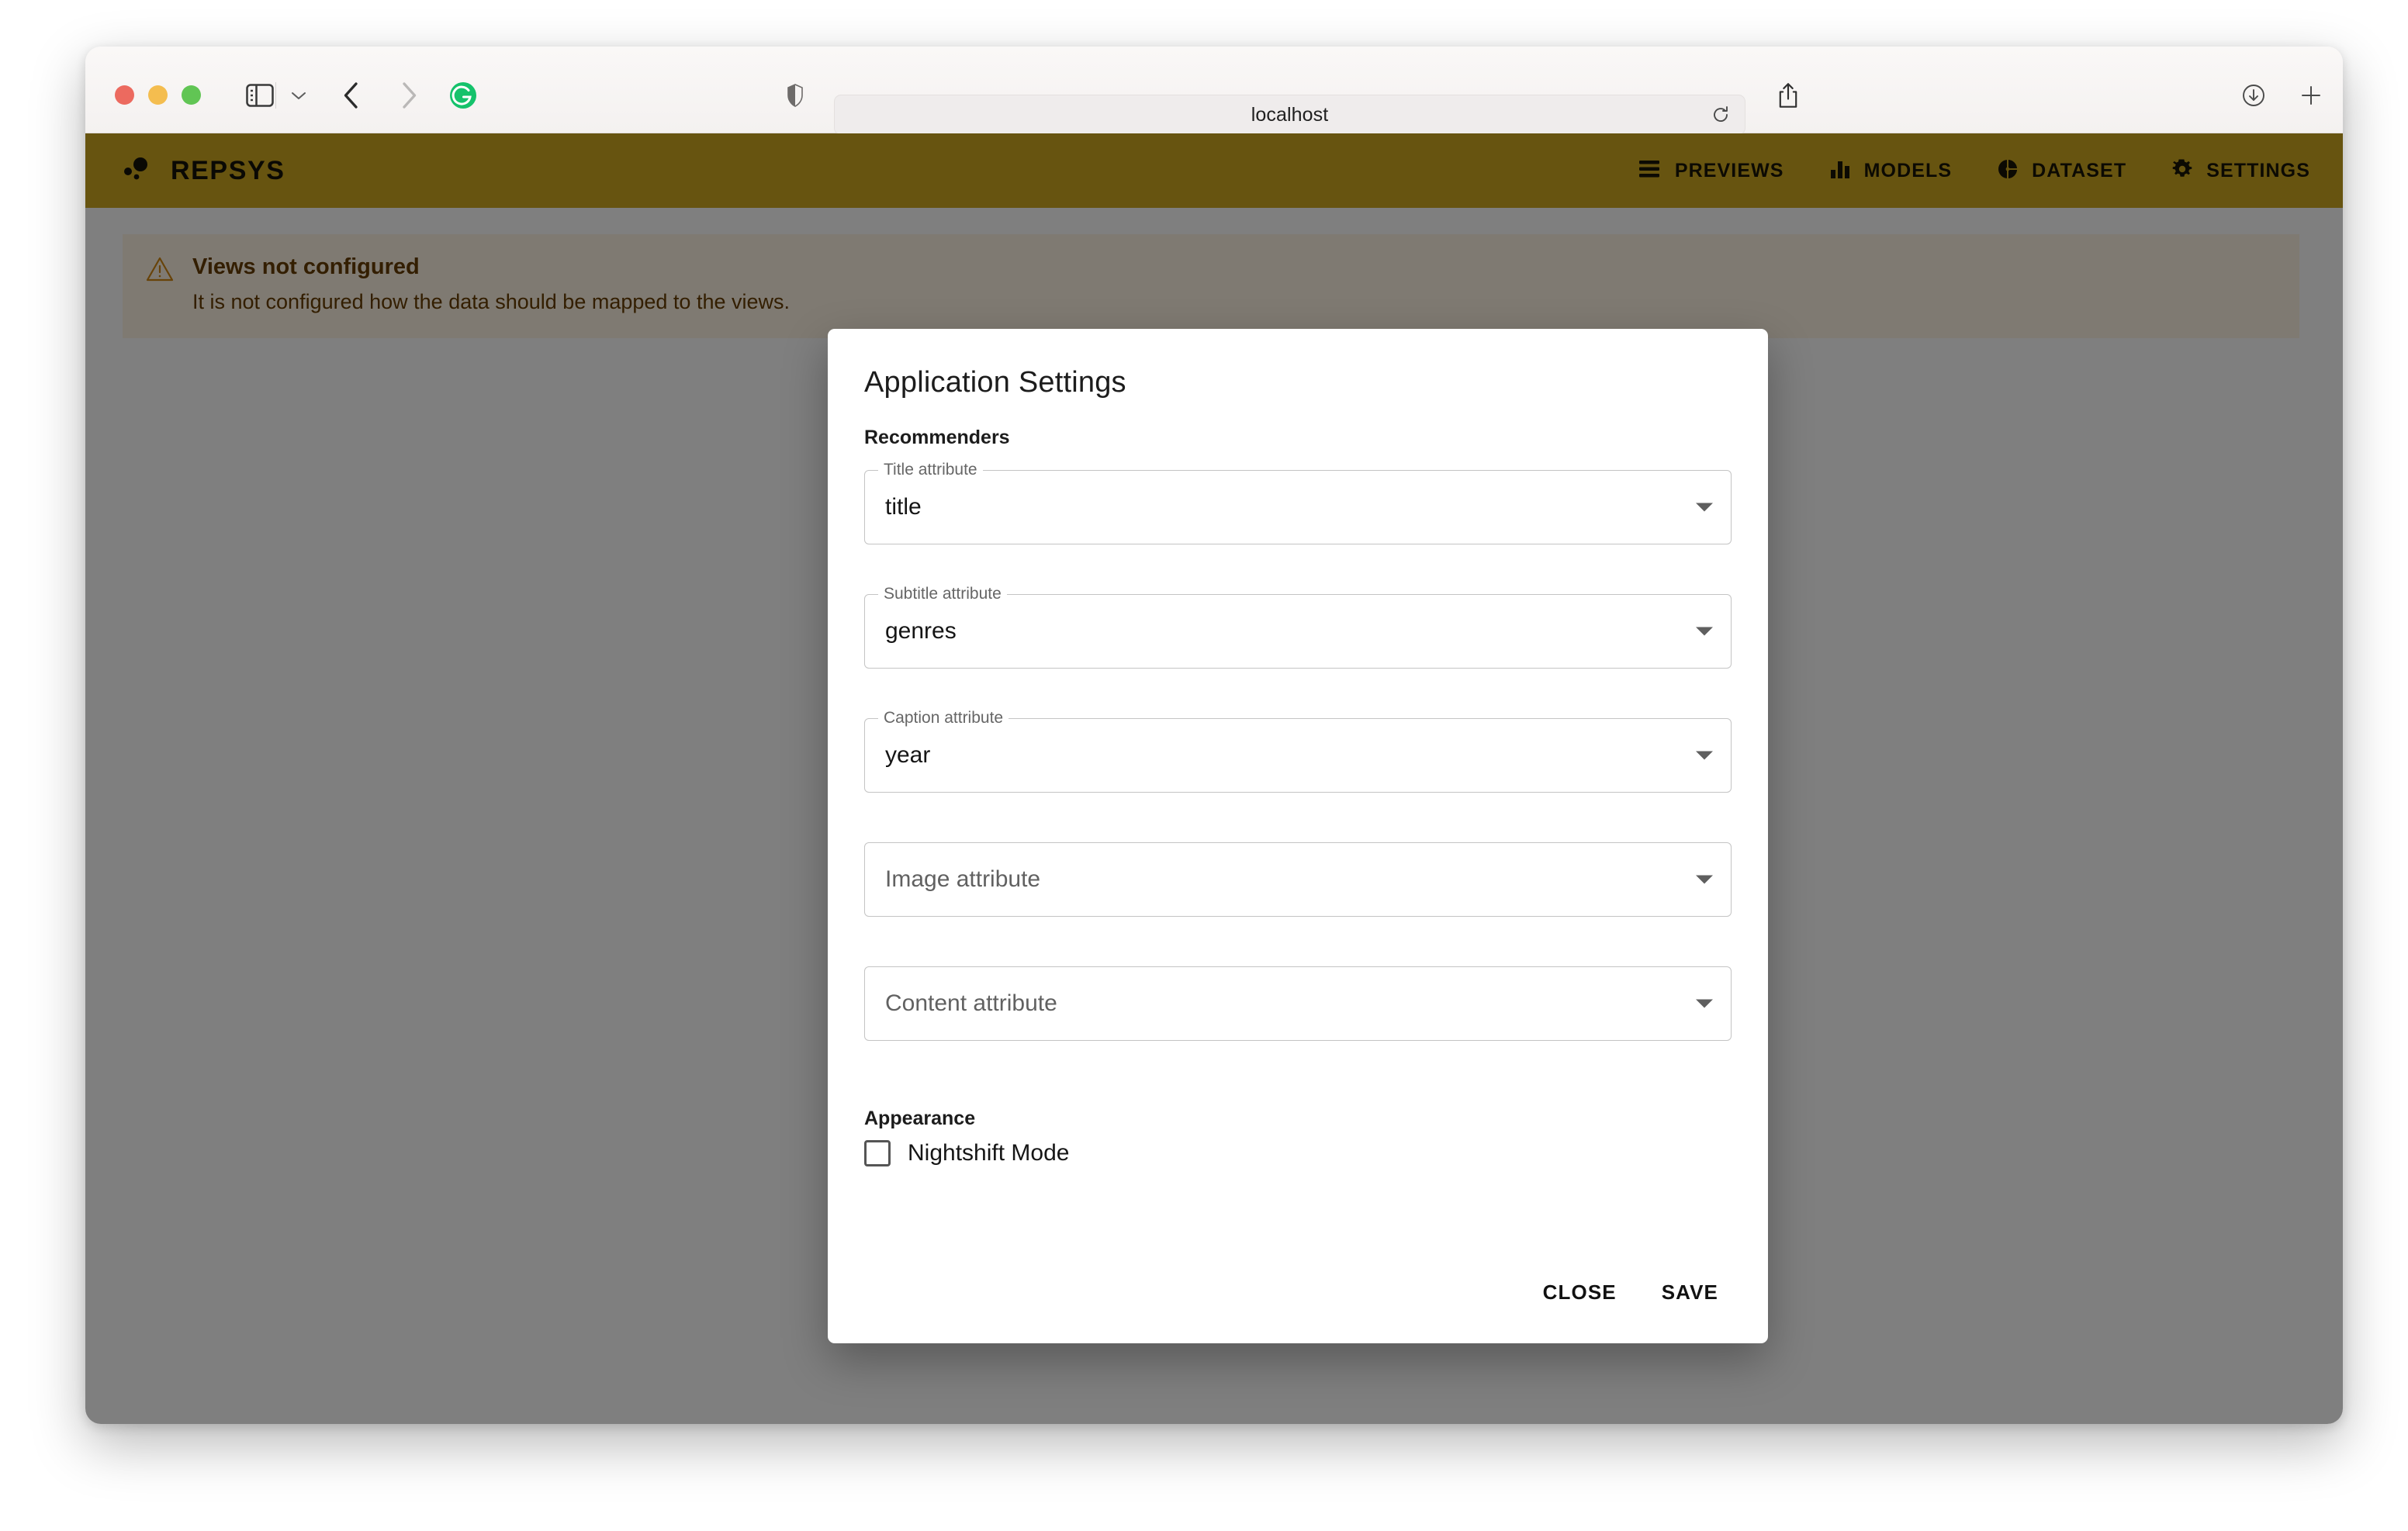 Image resolution: width=2408 pixels, height=1531 pixels. Describe the element at coordinates (877, 1153) in the screenshot. I see `nightshift-mode-checkbox` at that location.